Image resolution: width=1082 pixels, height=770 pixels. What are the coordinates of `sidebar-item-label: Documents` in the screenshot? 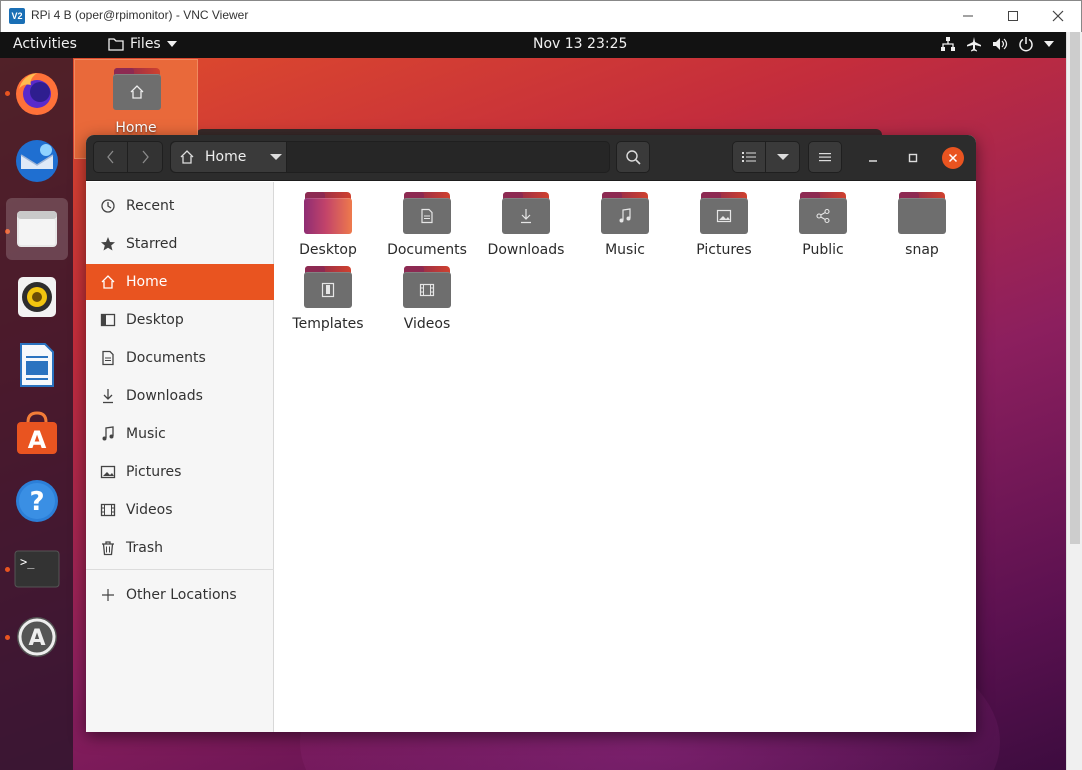 It's located at (166, 358).